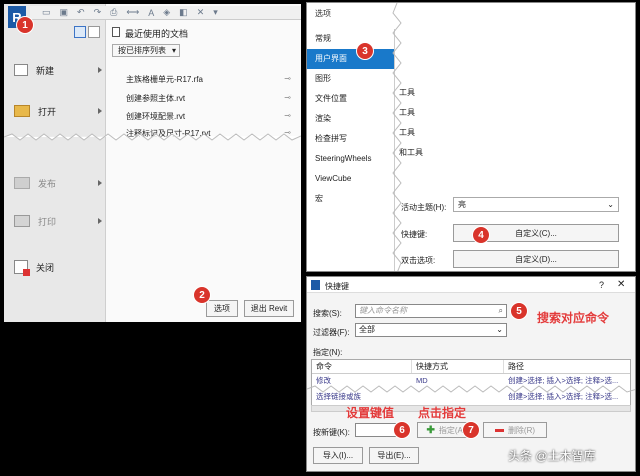 The image size is (640, 476). What do you see at coordinates (81, 12) in the screenshot?
I see `undo-icon: ↶` at bounding box center [81, 12].